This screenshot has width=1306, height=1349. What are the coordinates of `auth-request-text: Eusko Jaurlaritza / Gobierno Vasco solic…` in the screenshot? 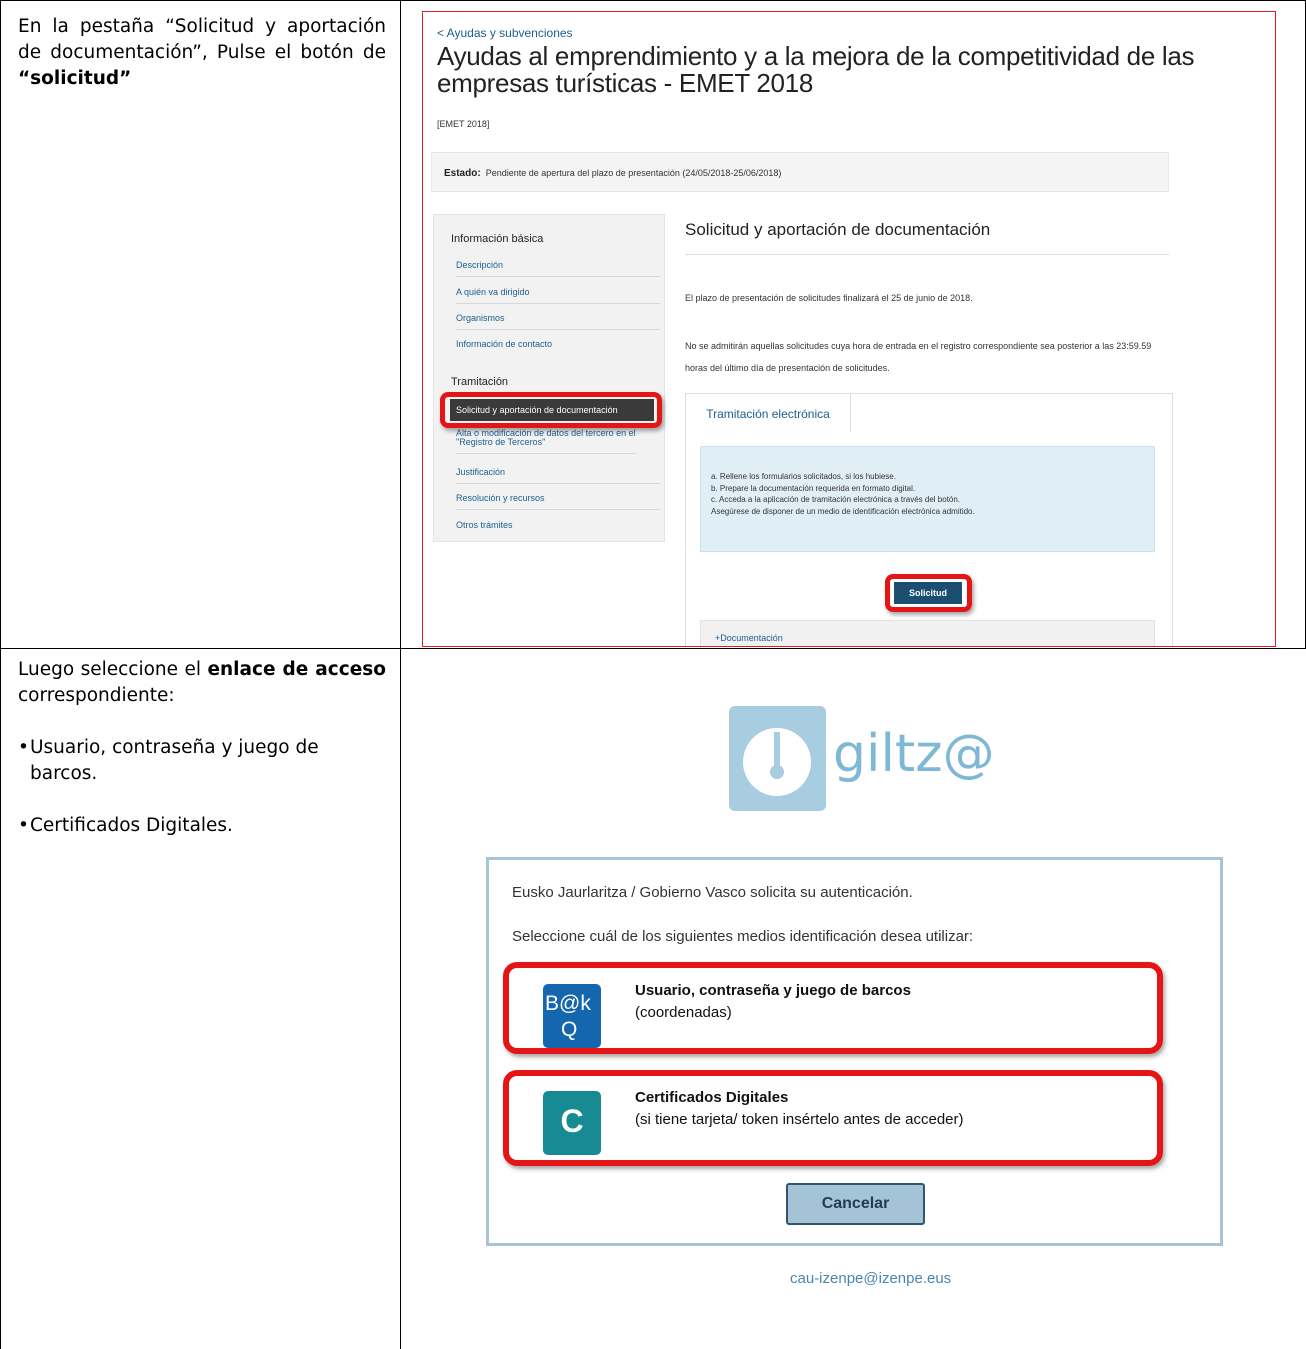 It's located at (712, 892).